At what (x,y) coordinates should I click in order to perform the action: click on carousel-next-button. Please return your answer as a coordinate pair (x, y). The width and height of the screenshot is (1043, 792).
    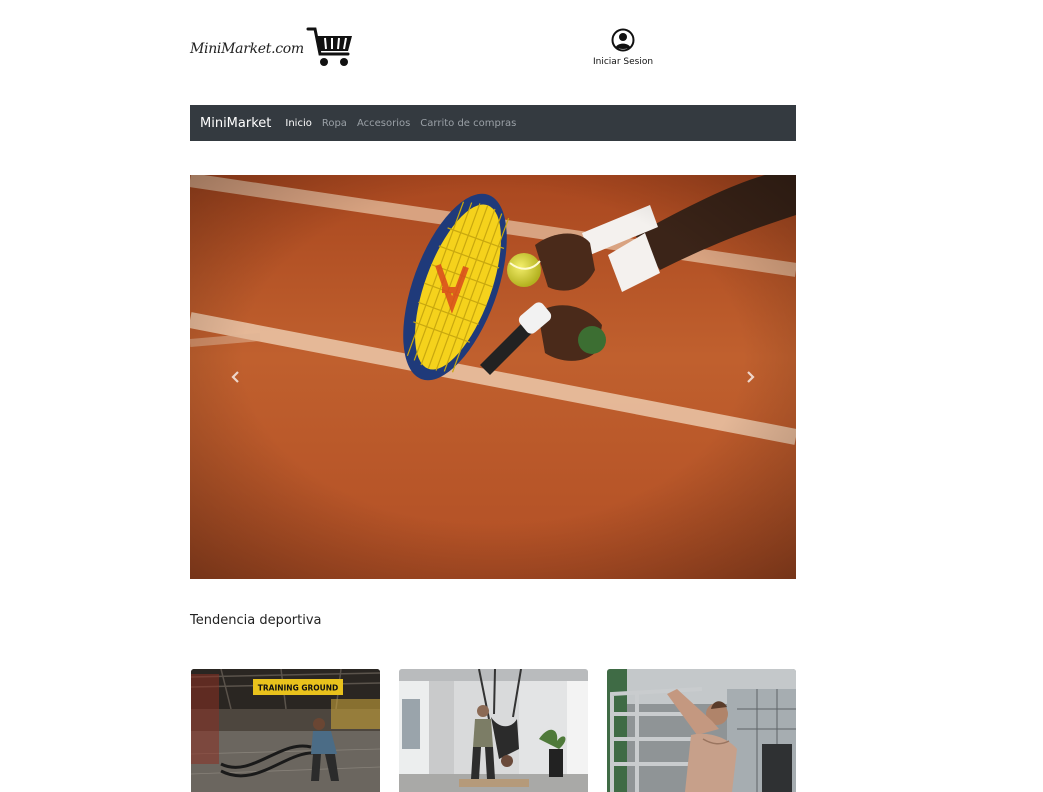
    Looking at the image, I should click on (750, 377).